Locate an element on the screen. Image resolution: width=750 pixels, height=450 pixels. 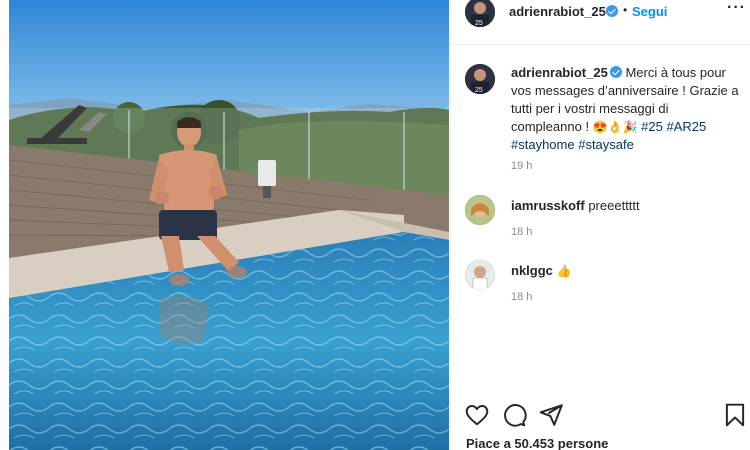
author-avatar: 25 is located at coordinates (480, 13).